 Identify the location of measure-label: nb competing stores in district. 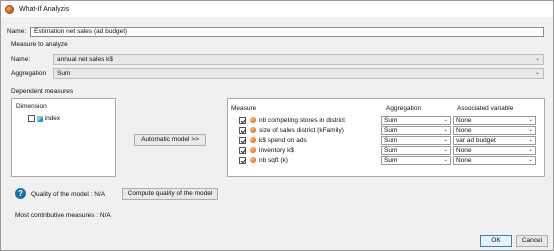
(302, 120).